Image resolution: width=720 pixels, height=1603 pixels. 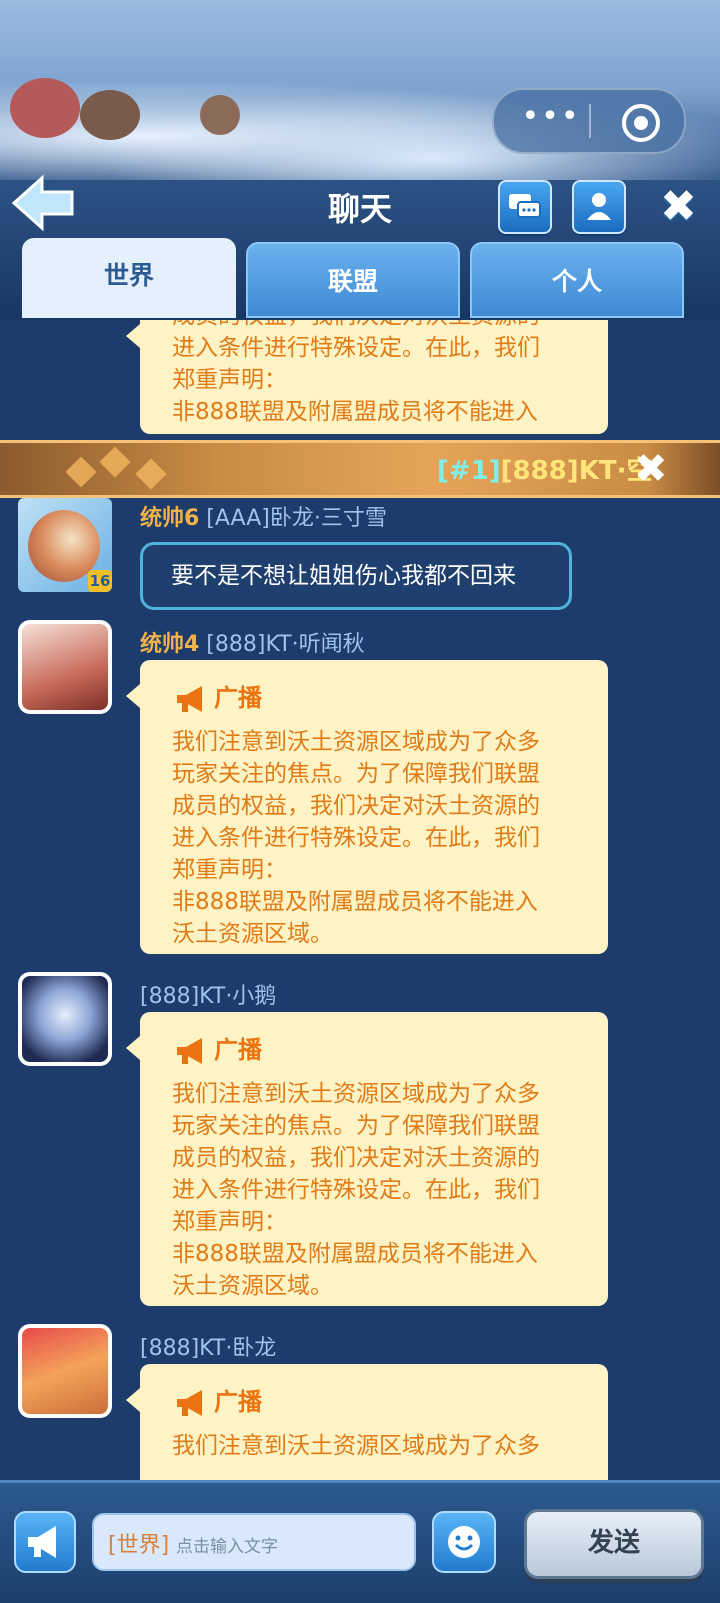 What do you see at coordinates (614, 1544) in the screenshot?
I see `send-button: 发送` at bounding box center [614, 1544].